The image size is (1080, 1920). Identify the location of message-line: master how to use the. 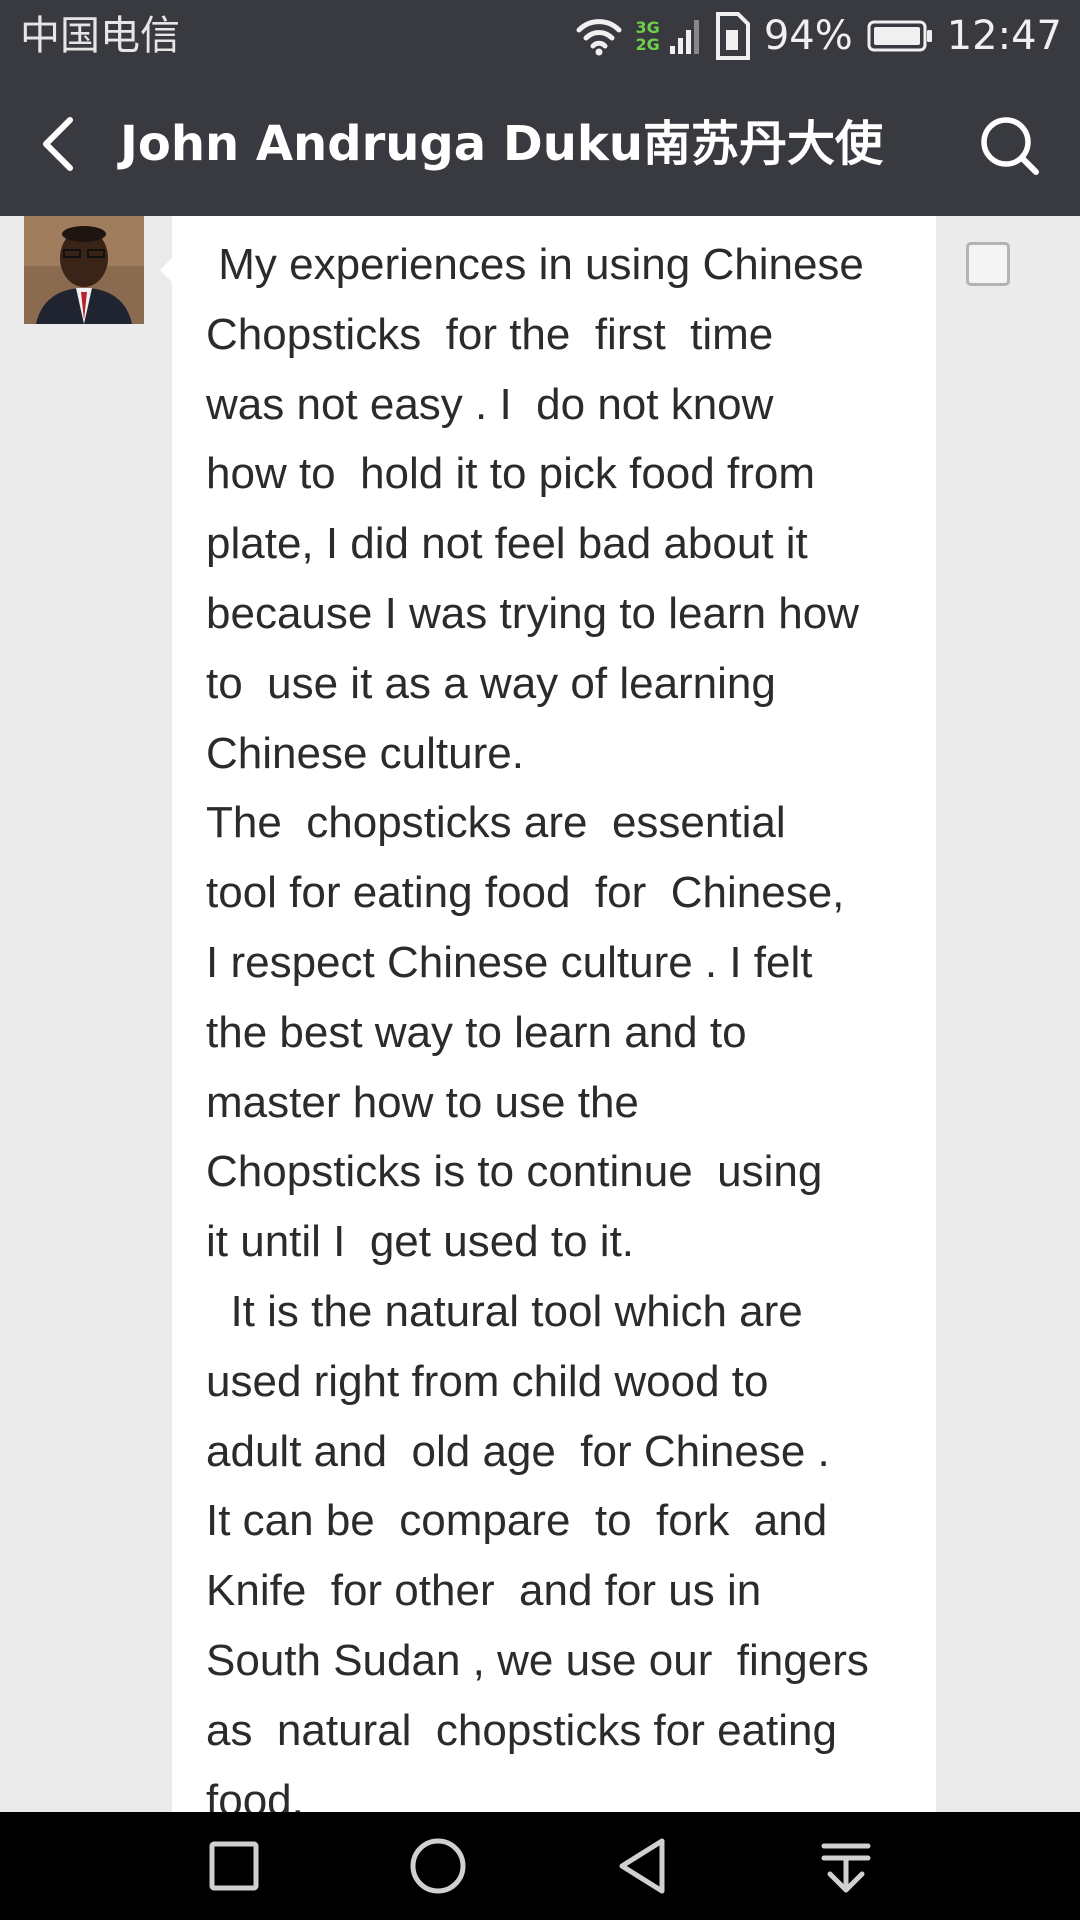
(422, 1102).